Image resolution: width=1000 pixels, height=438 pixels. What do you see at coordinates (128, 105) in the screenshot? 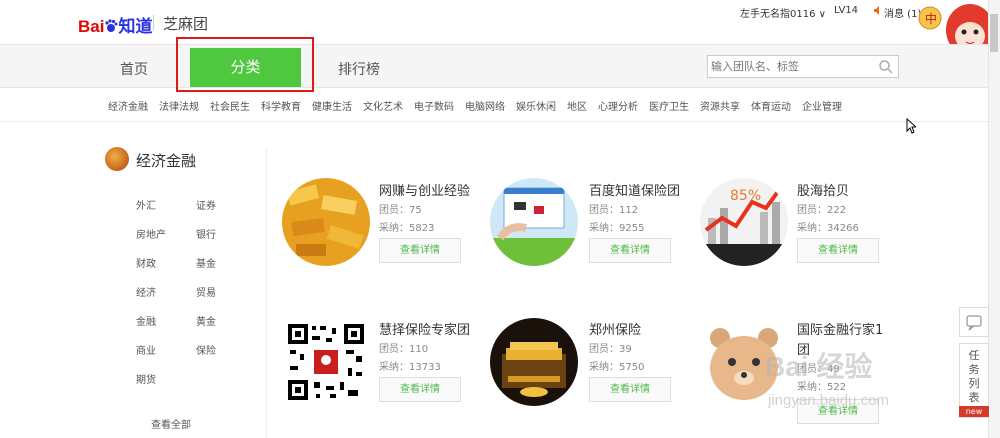
I see `category-item: 经济金融` at bounding box center [128, 105].